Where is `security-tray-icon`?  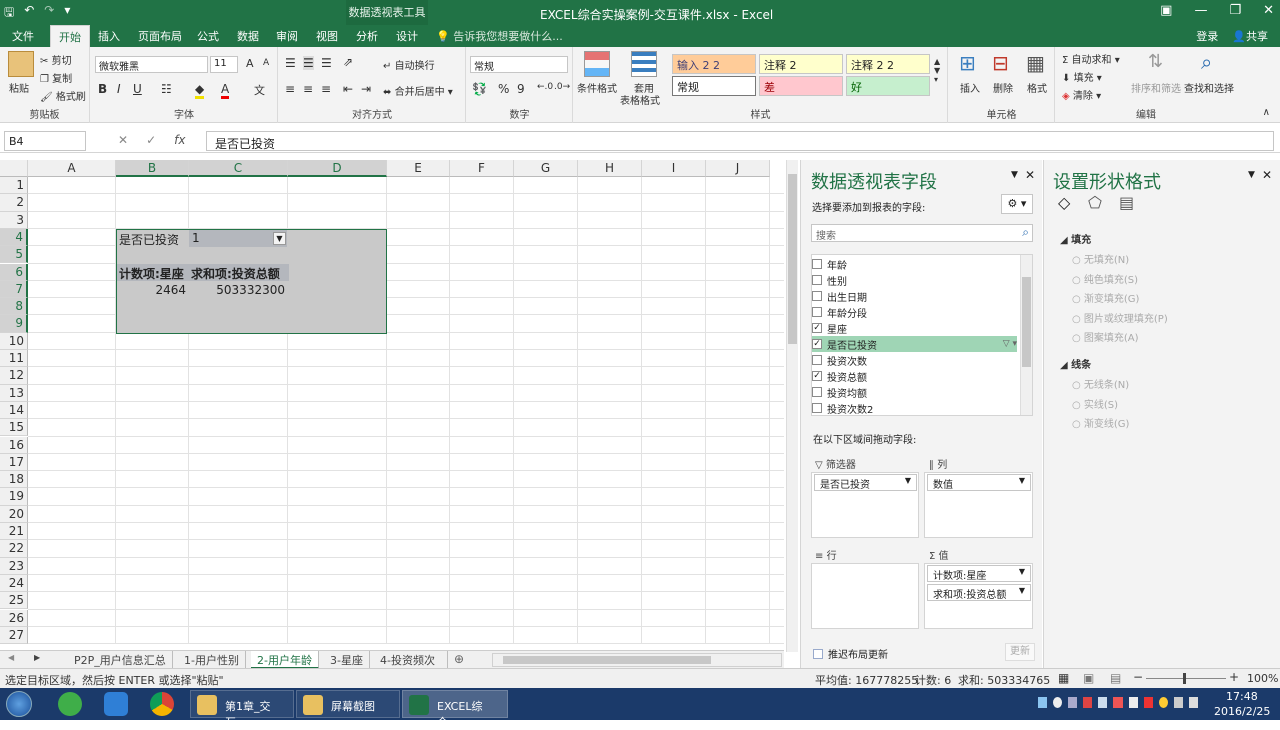
security-tray-icon is located at coordinates (1118, 702).